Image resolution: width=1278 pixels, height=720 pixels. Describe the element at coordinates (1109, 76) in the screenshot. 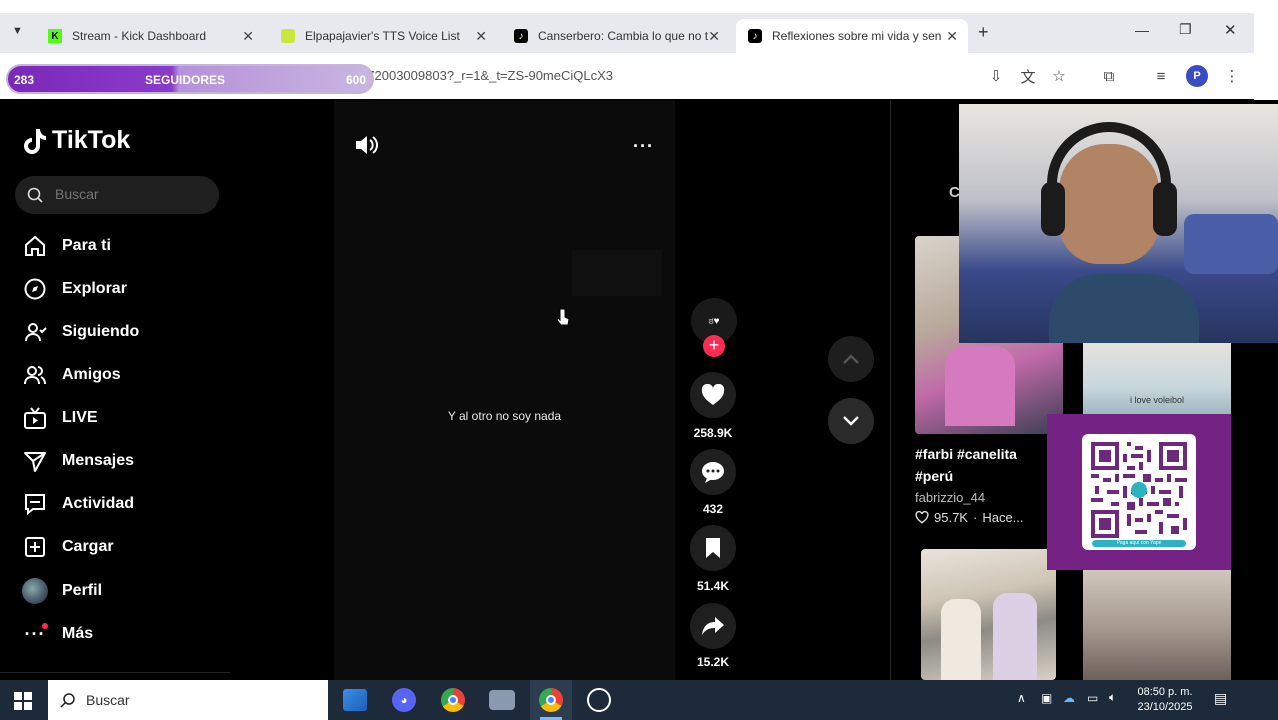

I see `extensions-icon: ⧉` at that location.